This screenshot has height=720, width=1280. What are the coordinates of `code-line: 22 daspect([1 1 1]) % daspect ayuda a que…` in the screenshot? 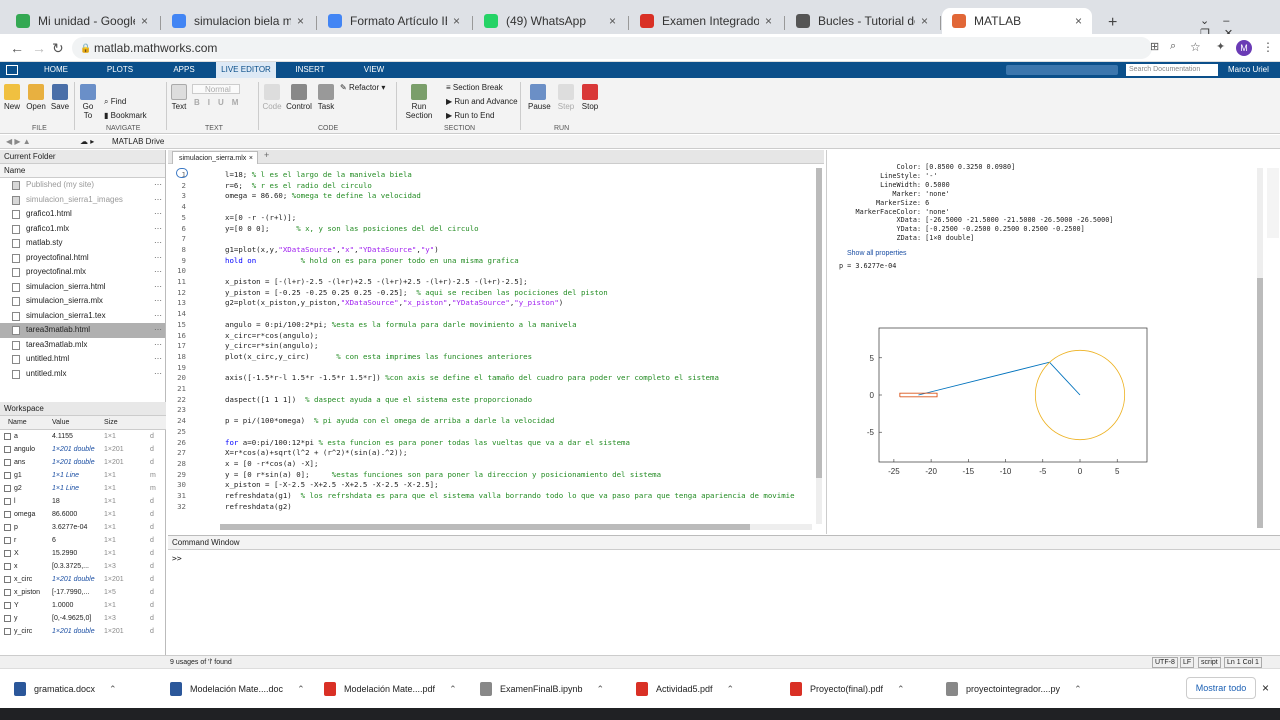 It's located at (493, 400).